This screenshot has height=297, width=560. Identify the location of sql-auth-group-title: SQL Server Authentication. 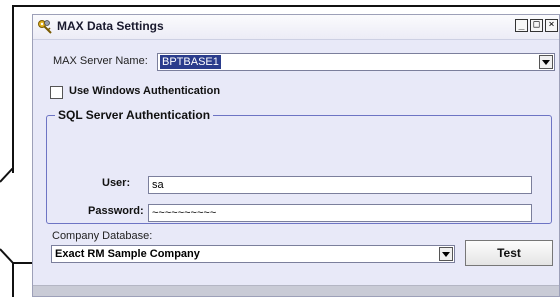
(134, 115).